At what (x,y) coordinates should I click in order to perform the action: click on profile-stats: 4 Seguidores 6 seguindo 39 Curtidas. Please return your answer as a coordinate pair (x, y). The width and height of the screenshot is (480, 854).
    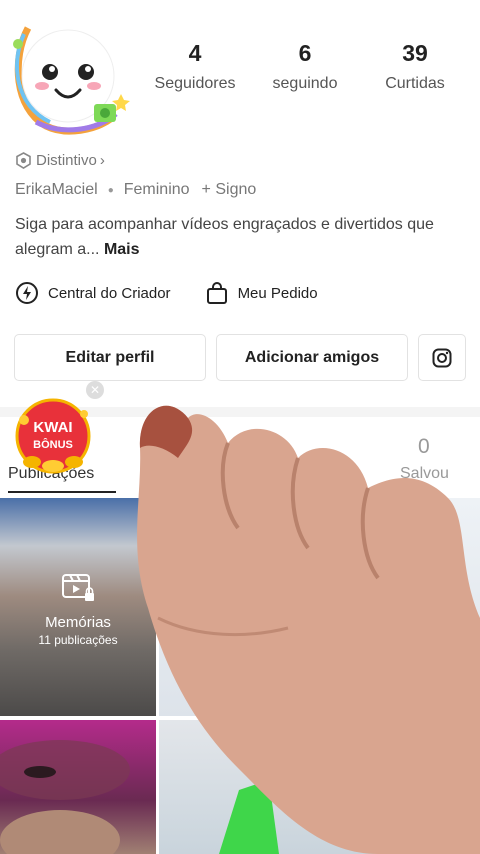
    Looking at the image, I should click on (305, 66).